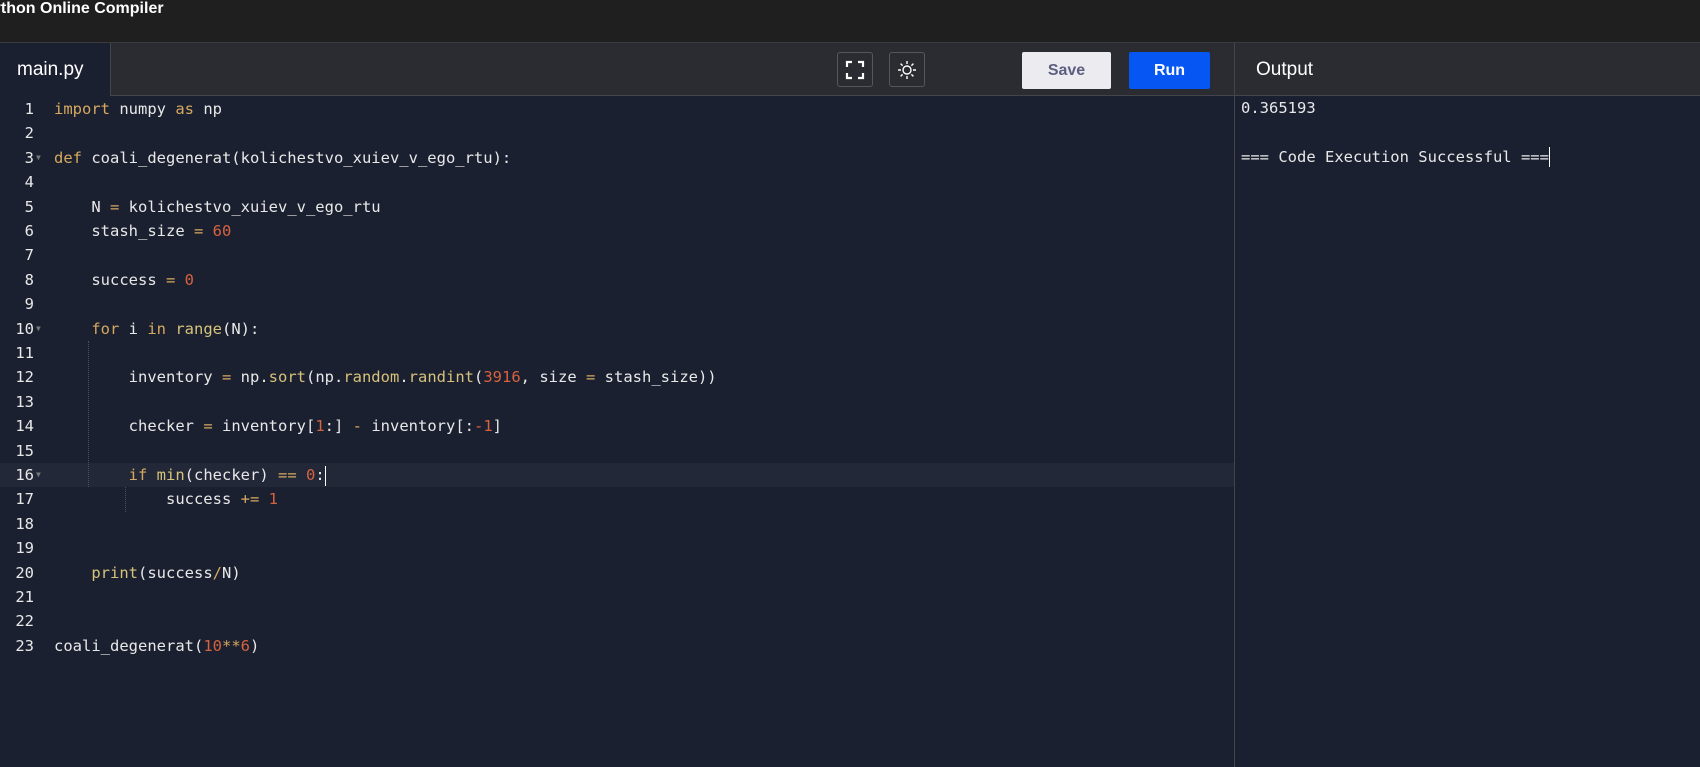 Image resolution: width=1700 pixels, height=767 pixels. I want to click on code-line: 4, so click(617, 182).